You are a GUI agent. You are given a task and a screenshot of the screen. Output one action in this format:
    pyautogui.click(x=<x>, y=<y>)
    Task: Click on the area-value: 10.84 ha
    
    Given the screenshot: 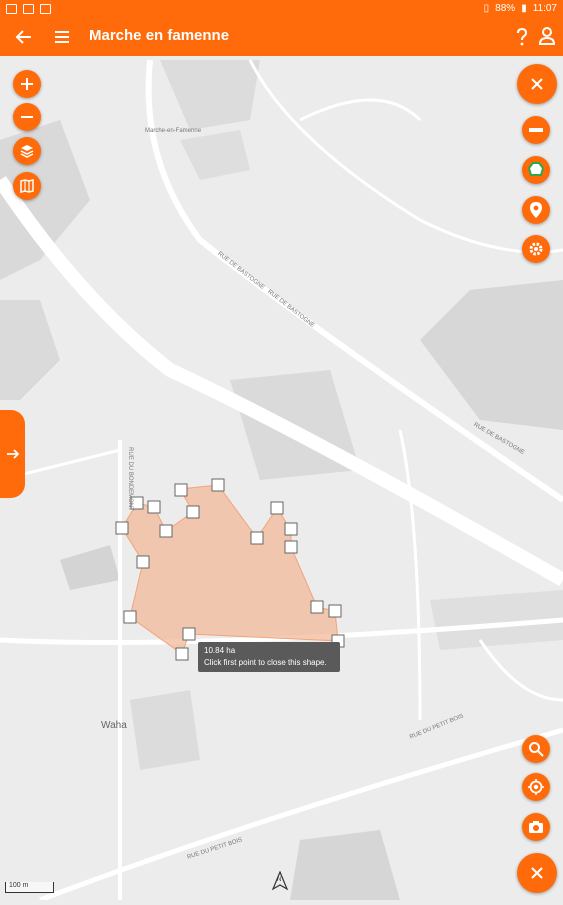 What is the action you would take?
    pyautogui.click(x=220, y=650)
    